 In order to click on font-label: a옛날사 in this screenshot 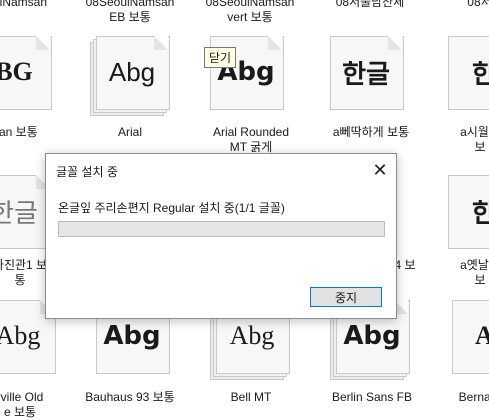, I will do `click(474, 265)`.